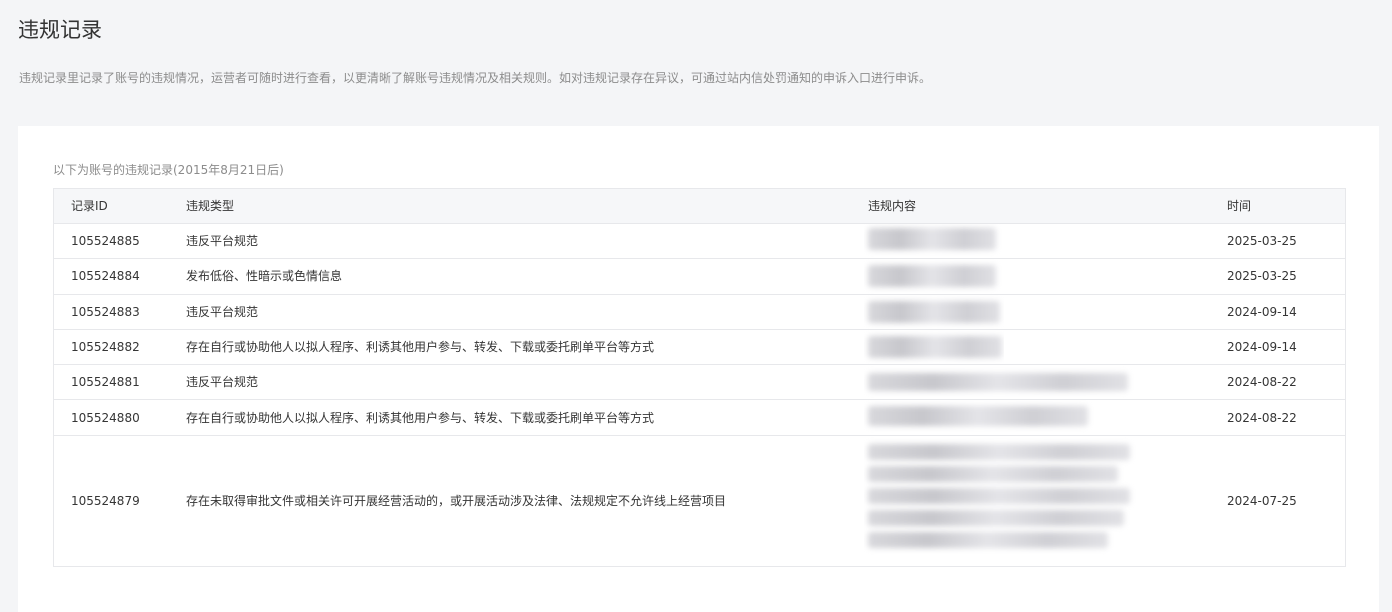  What do you see at coordinates (699, 277) in the screenshot?
I see `table-row: 105524884 发布低俗、性暗示或色情信息 2025-03-25` at bounding box center [699, 277].